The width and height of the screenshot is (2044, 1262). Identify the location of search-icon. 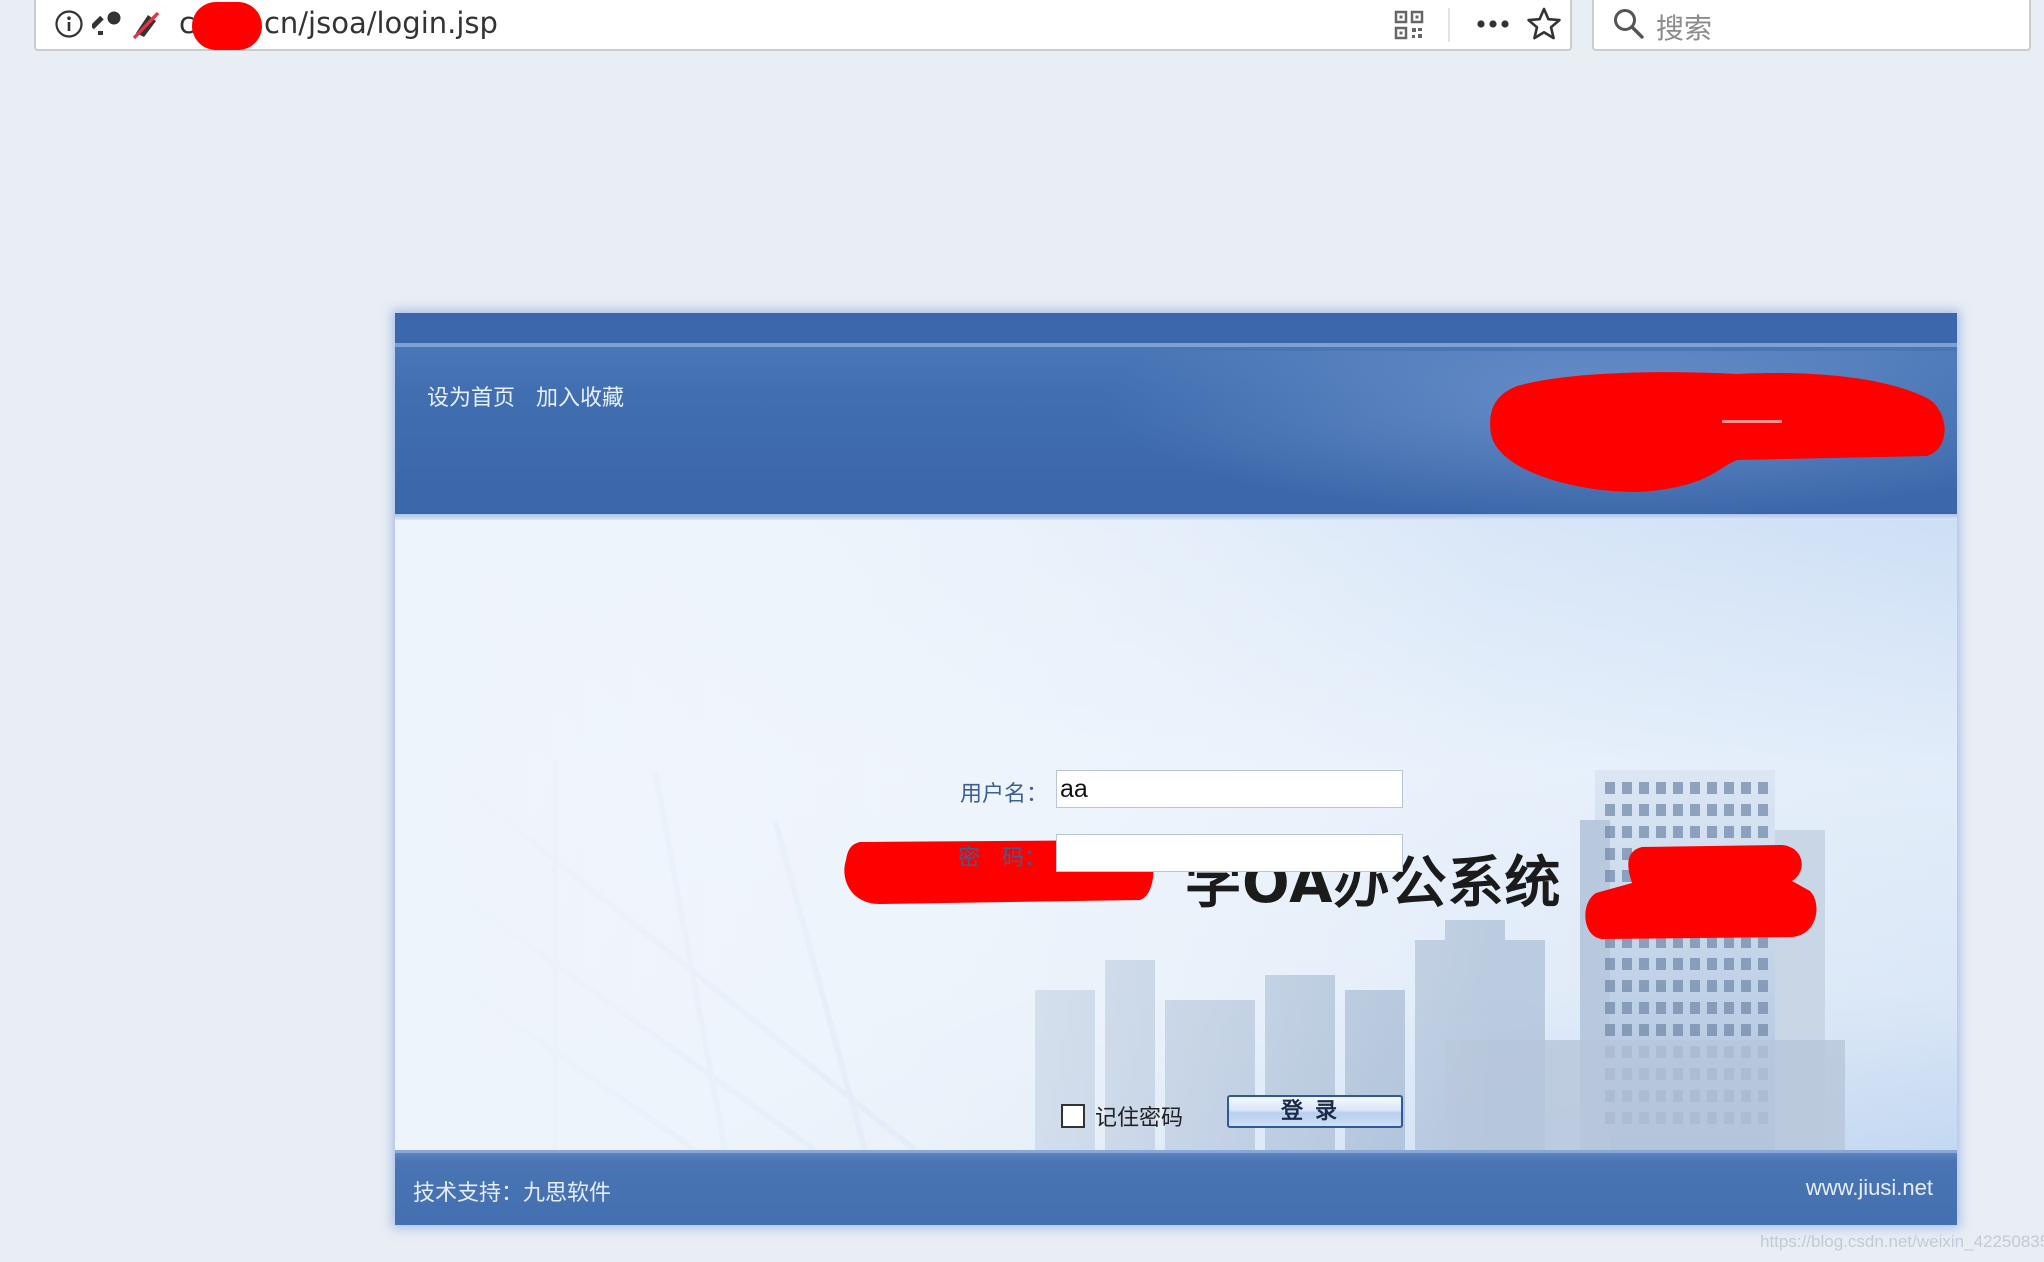
(1629, 24).